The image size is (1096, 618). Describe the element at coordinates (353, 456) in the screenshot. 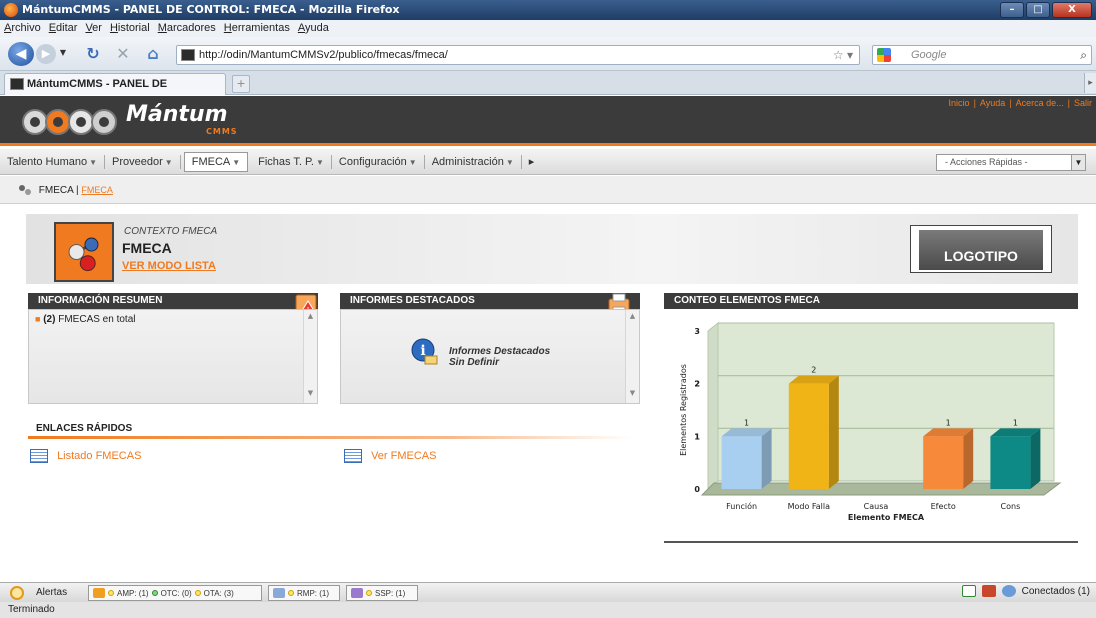

I see `list-icon` at that location.